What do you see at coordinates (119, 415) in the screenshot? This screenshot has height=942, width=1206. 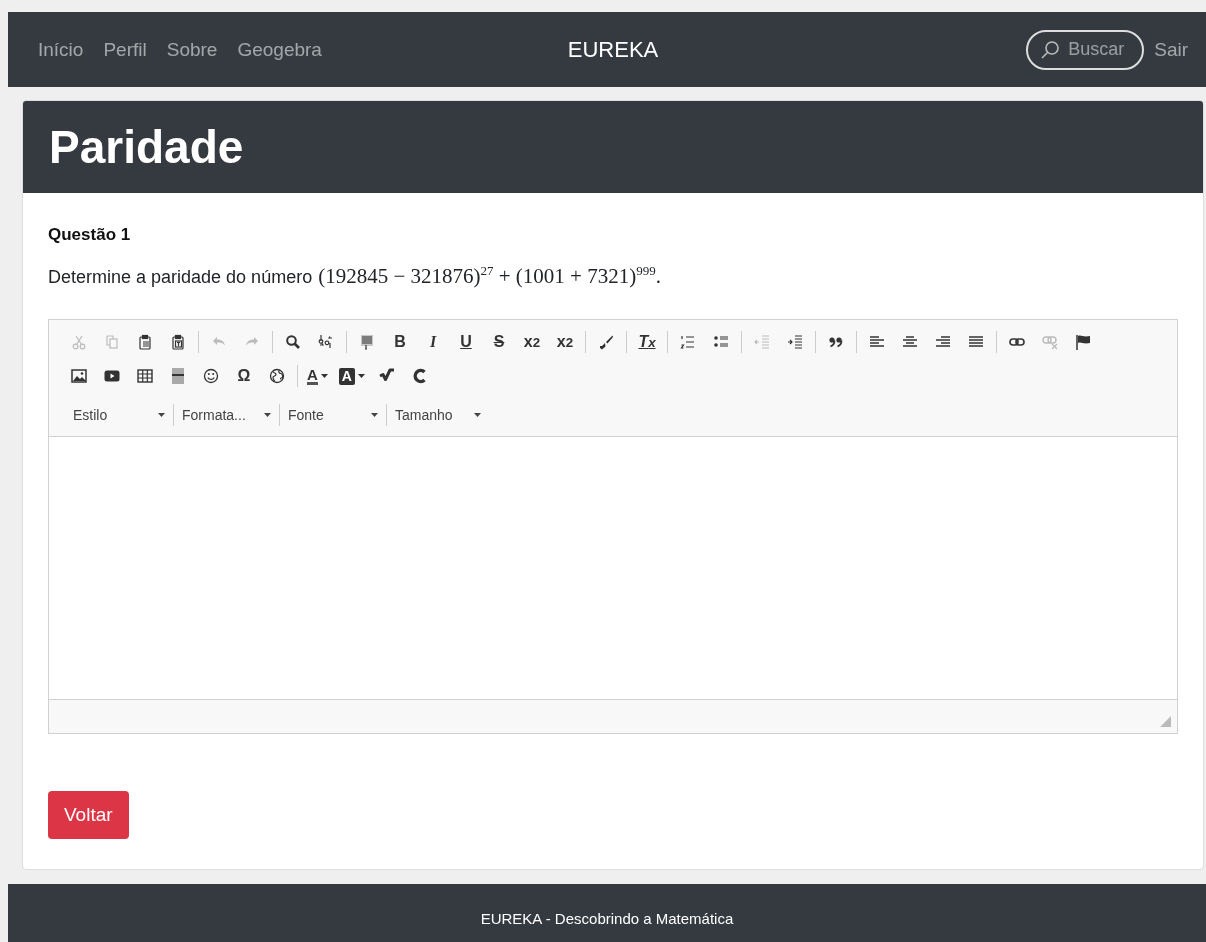 I see `format-dropdown: Estilo` at bounding box center [119, 415].